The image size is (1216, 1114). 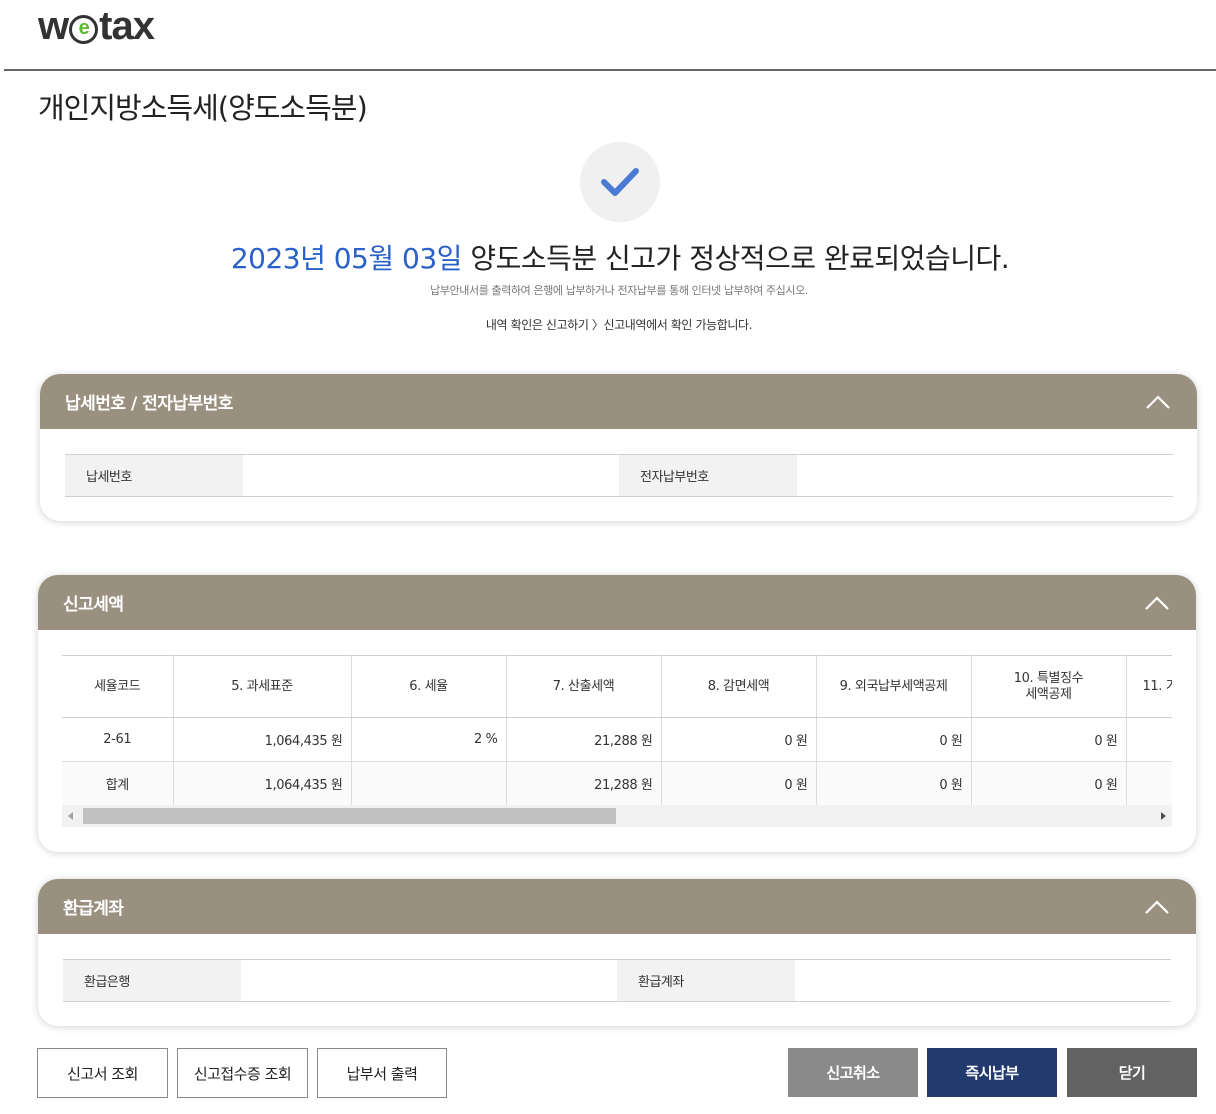 What do you see at coordinates (93, 909) in the screenshot?
I see `refund-account-panel-title: 환급계좌` at bounding box center [93, 909].